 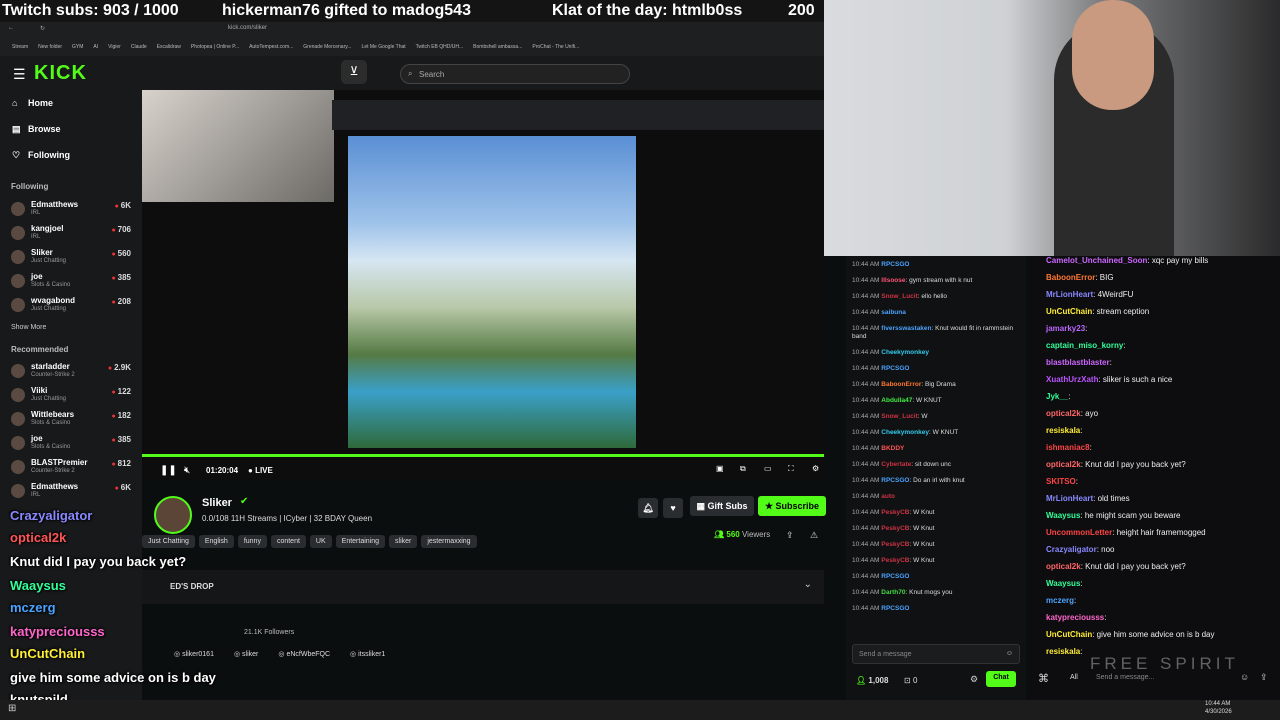 What do you see at coordinates (1057, 396) in the screenshot?
I see `chat-username: Jyk__` at bounding box center [1057, 396].